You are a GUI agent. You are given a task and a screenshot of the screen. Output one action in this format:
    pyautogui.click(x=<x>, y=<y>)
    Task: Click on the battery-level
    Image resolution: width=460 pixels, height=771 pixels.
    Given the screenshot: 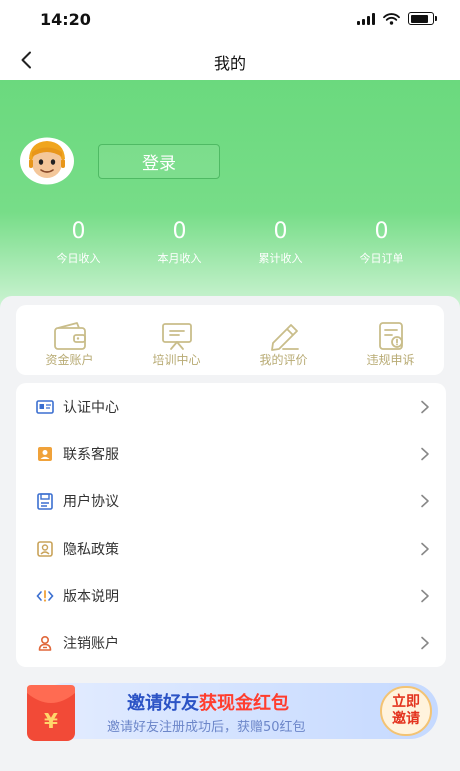 What is the action you would take?
    pyautogui.click(x=419, y=18)
    